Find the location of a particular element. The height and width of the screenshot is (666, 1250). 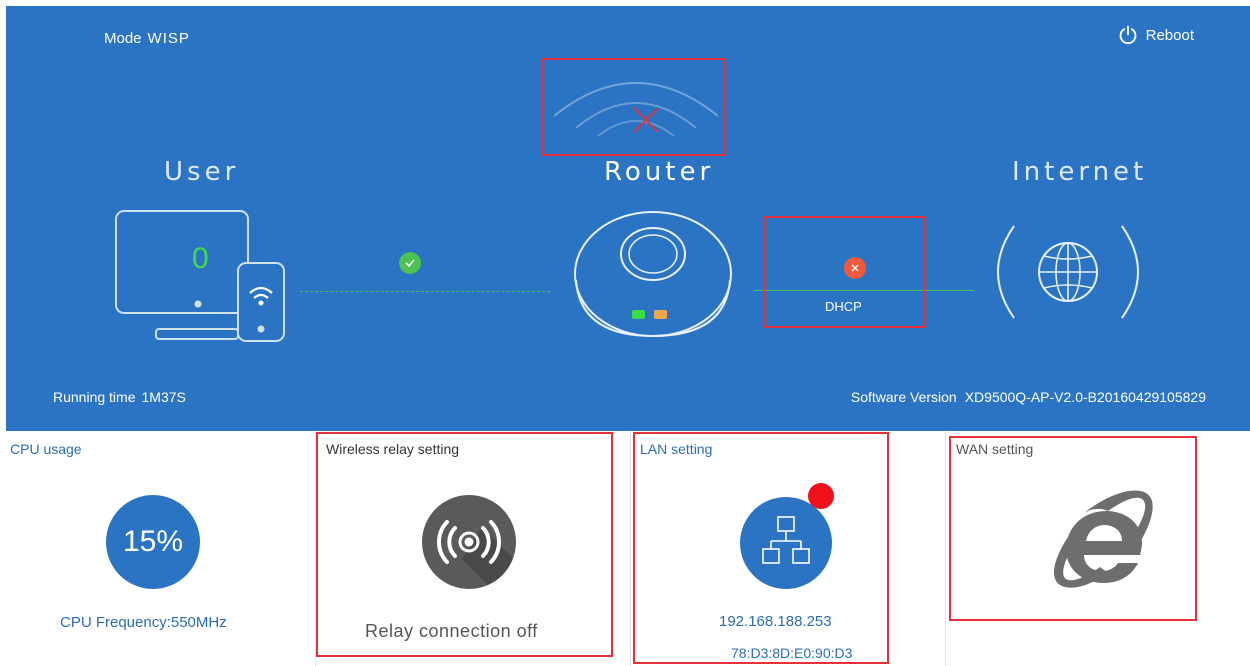

cpu-usage-panel: CPU usage 15% CPU Frequency:550MHz is located at coordinates (155, 548).